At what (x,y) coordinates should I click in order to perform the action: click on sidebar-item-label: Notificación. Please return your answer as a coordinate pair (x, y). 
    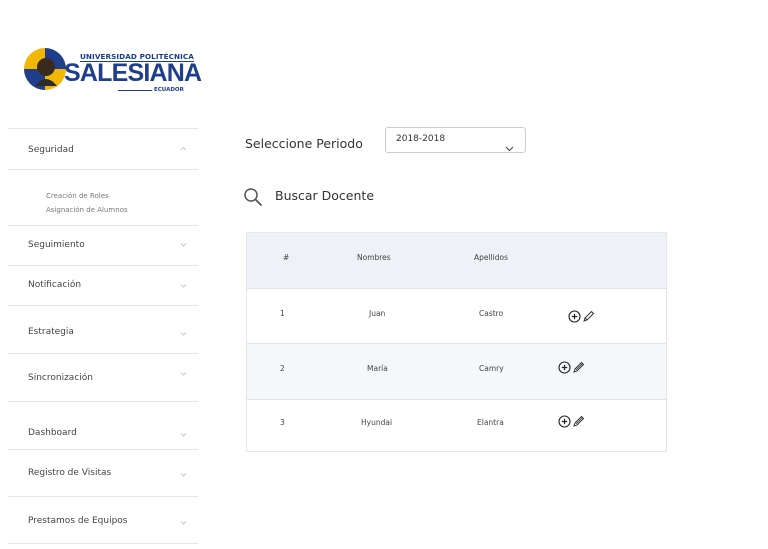
    Looking at the image, I should click on (55, 285).